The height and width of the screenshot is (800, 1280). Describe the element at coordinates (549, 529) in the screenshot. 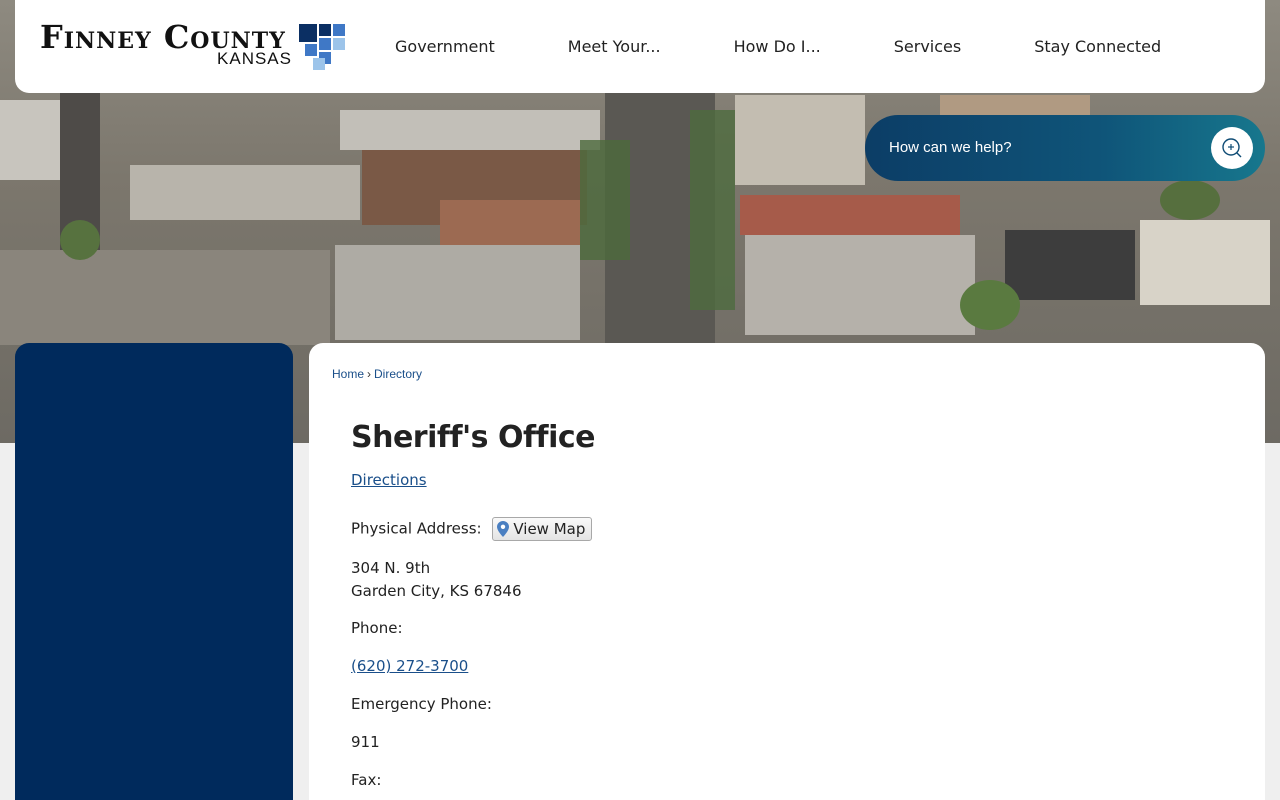

I see `view-map-label: View Map` at that location.